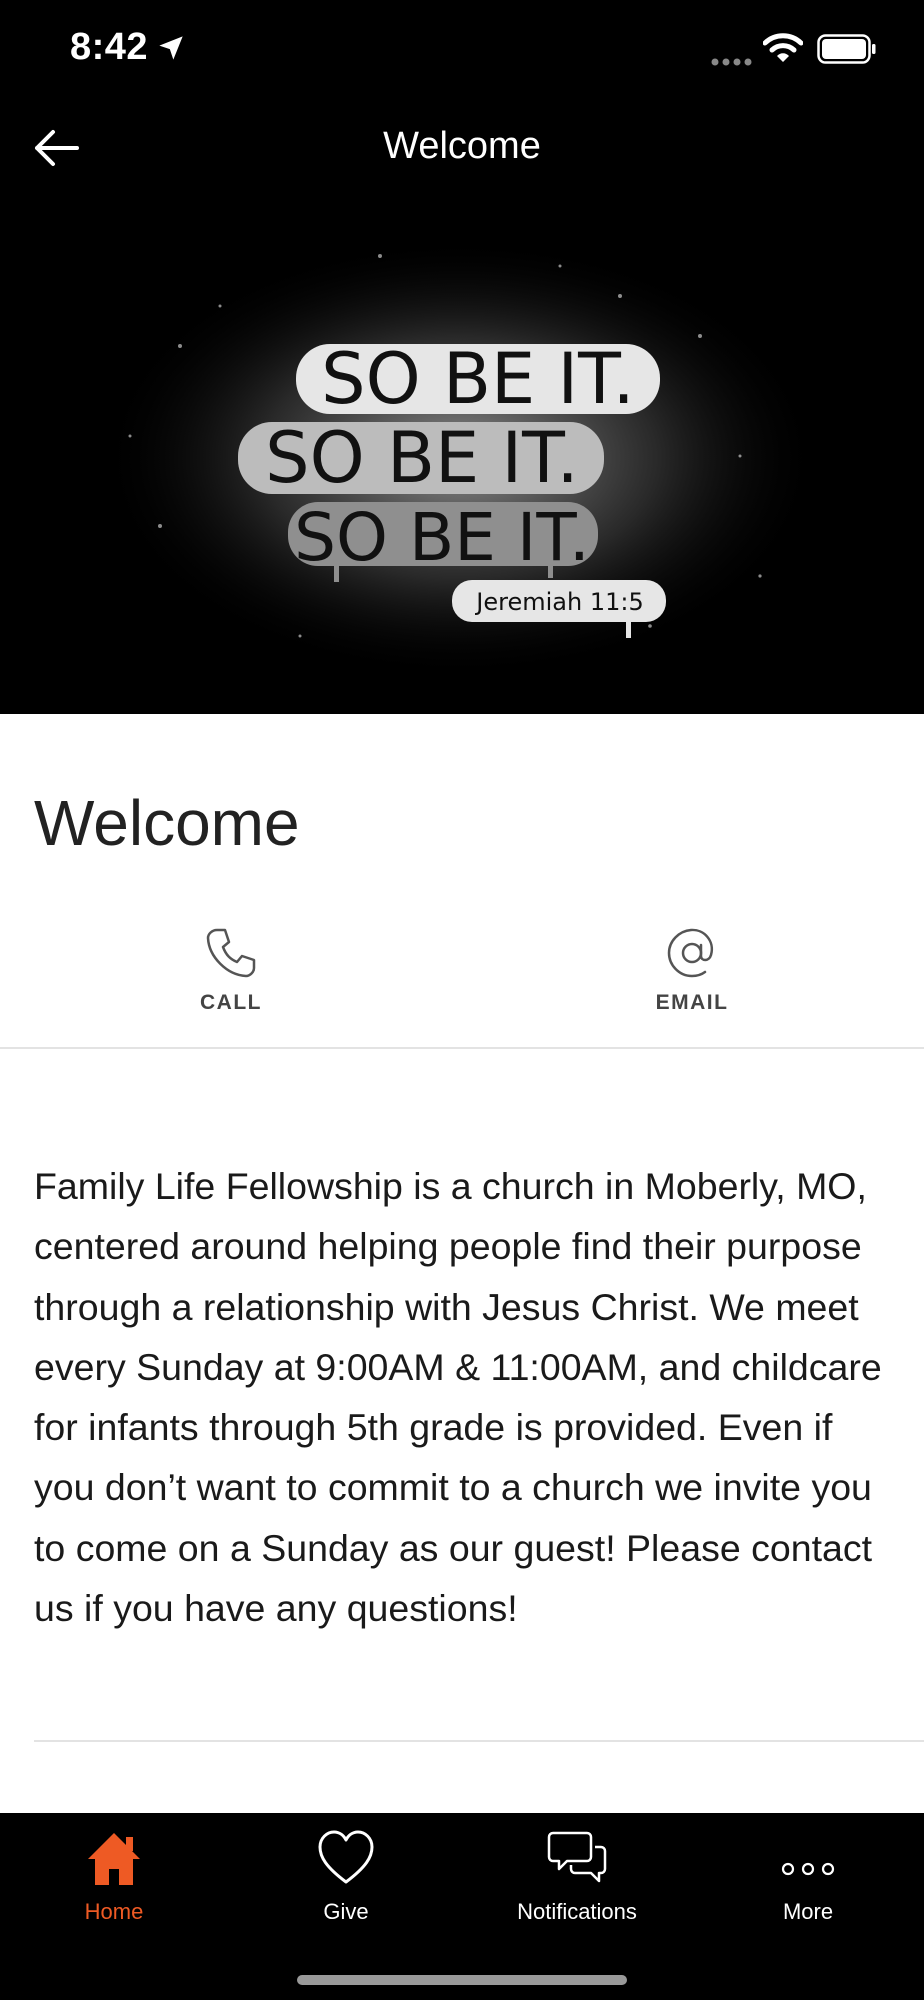  I want to click on status-bar: 8:42, so click(462, 50).